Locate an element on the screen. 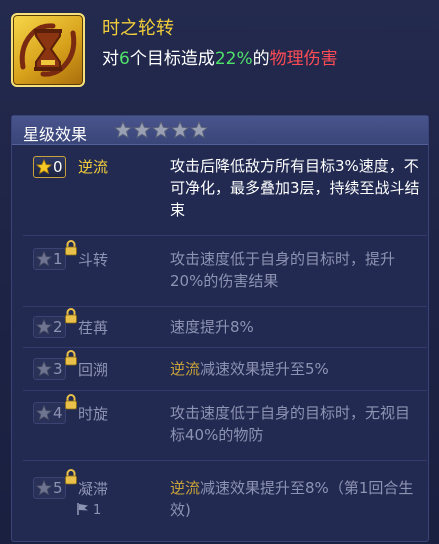  star-level: 4 is located at coordinates (58, 413).